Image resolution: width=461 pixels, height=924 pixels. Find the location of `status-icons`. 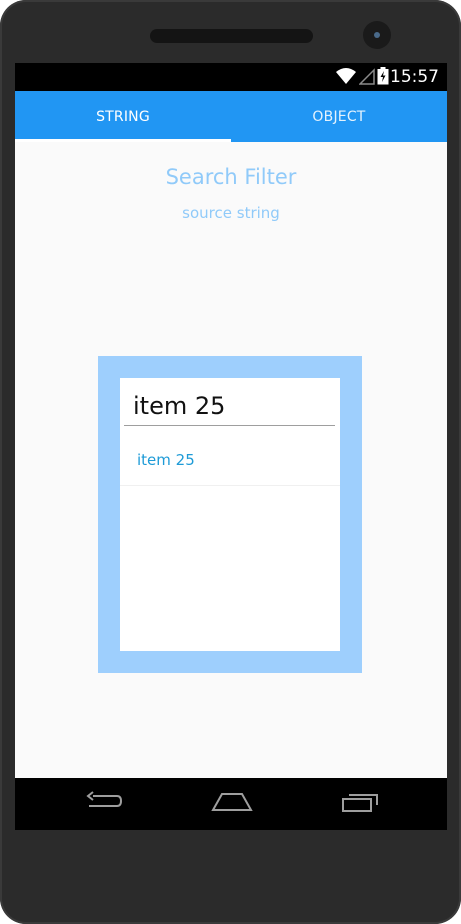

status-icons is located at coordinates (362, 78).